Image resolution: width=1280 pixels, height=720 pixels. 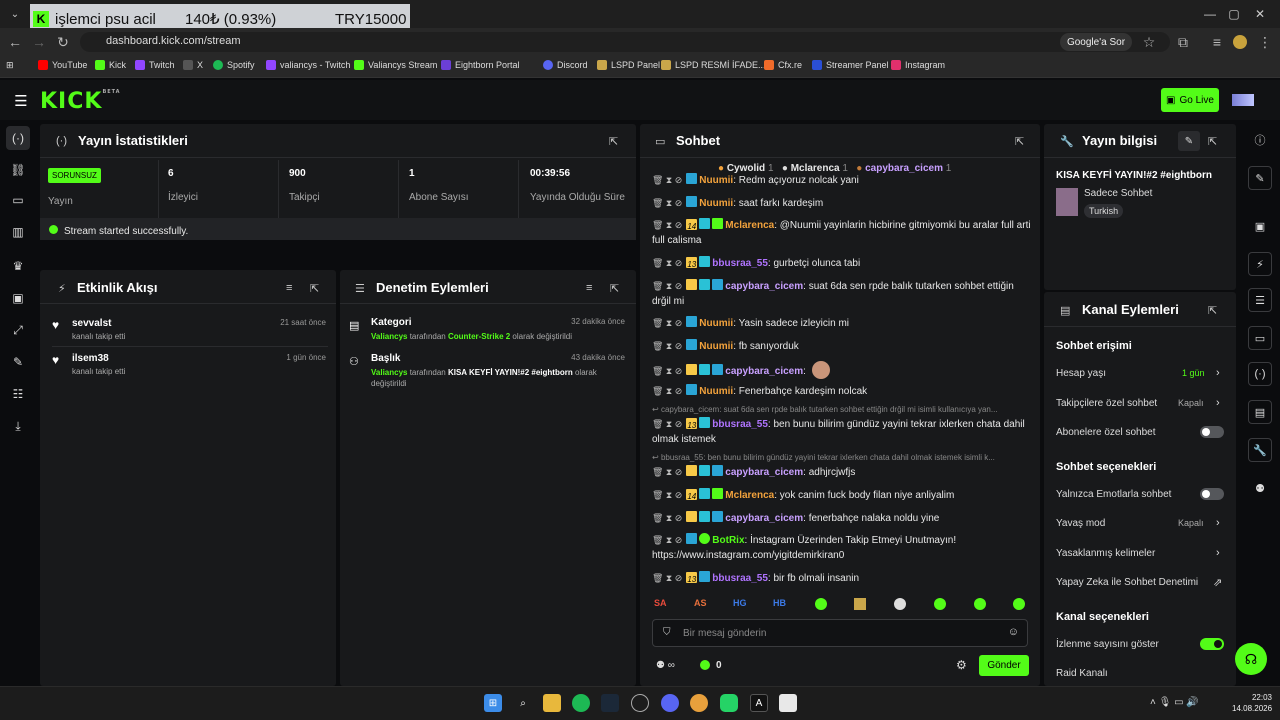 I want to click on emote-hg: HG, so click(x=740, y=603).